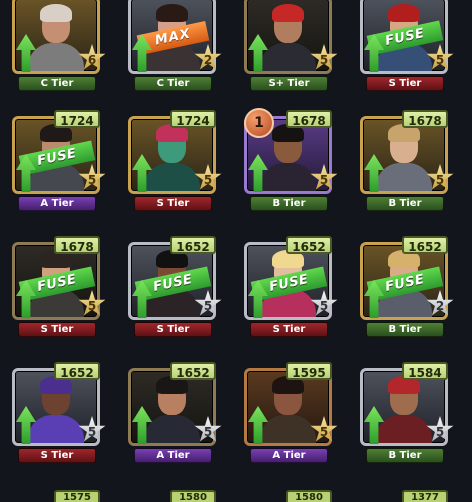  I want to click on superstar-card: 5A Tier 1652, so click(174, 412).